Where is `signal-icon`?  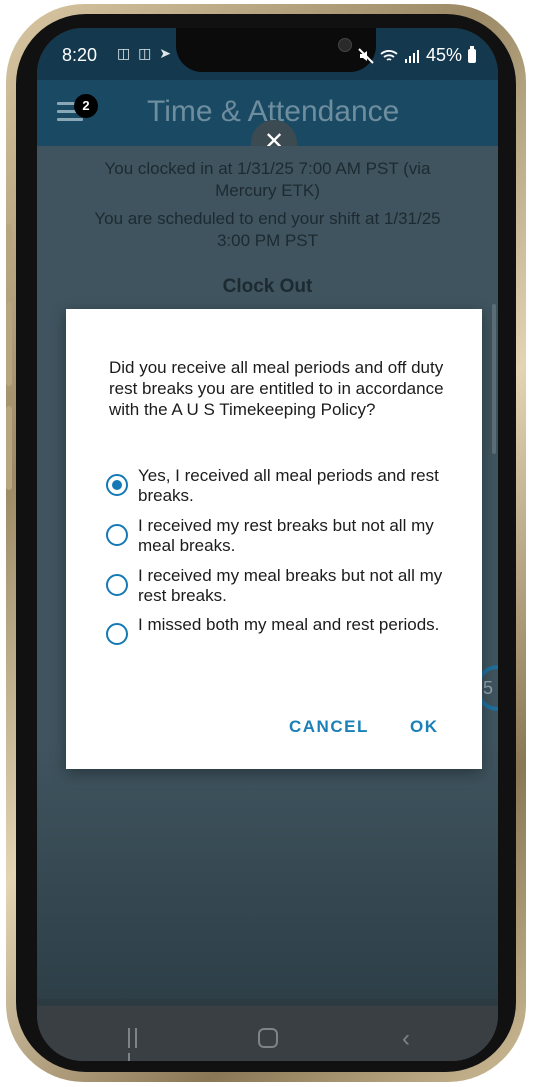
signal-icon is located at coordinates (411, 56).